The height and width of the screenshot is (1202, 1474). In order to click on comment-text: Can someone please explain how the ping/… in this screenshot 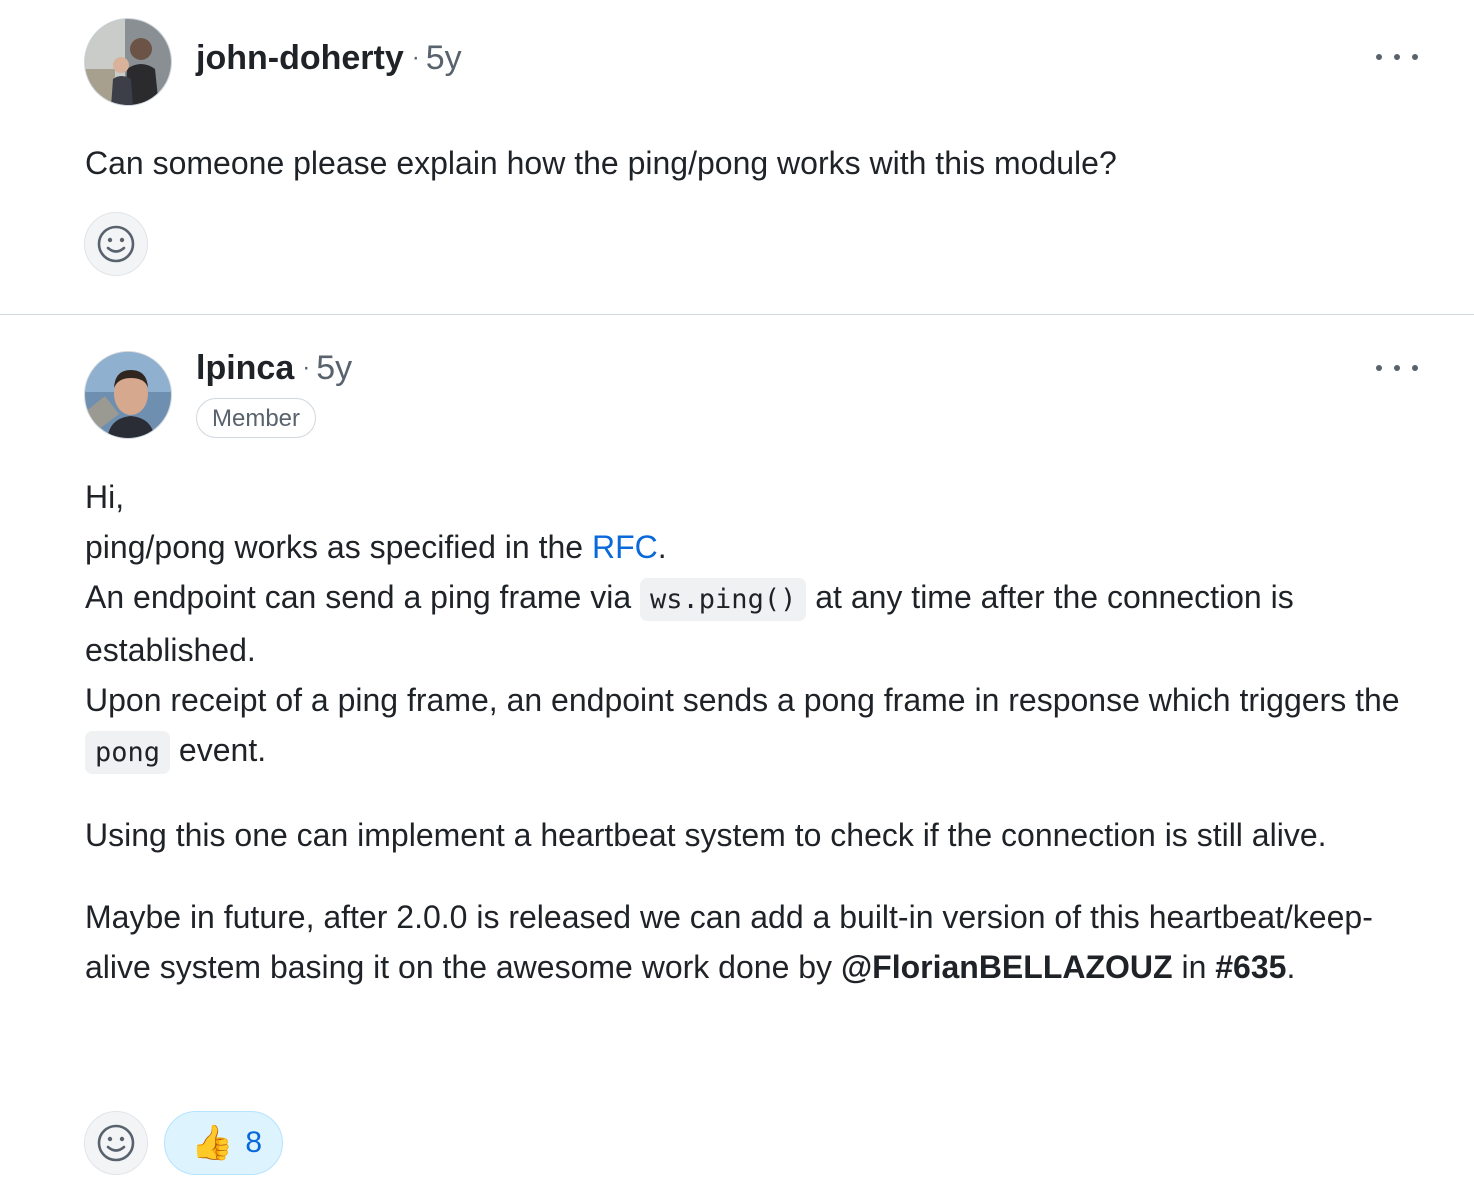, I will do `click(601, 163)`.